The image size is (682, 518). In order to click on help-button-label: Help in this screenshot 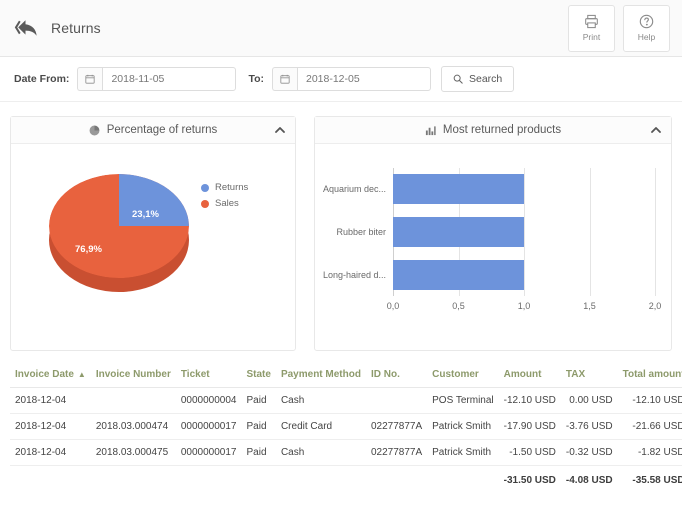, I will do `click(646, 37)`.